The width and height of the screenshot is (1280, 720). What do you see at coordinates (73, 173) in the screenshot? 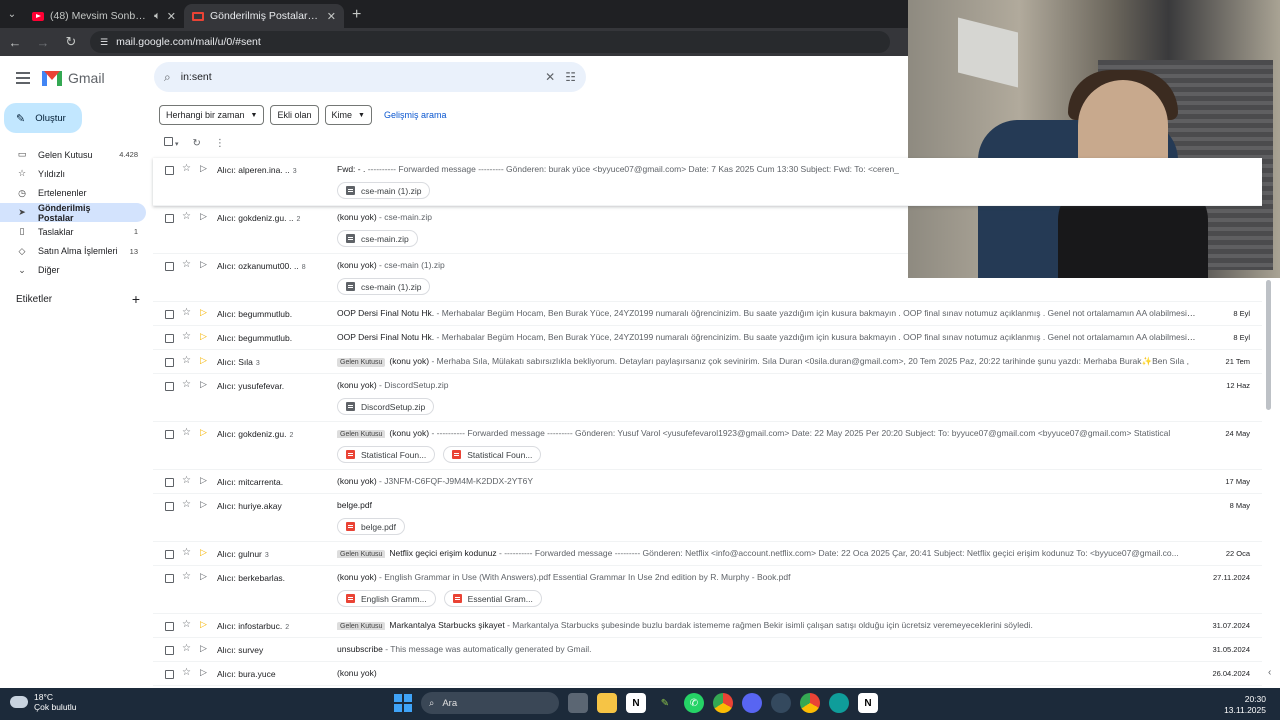
I see `sidebar-item: ☆ Yıldızlı` at bounding box center [73, 173].